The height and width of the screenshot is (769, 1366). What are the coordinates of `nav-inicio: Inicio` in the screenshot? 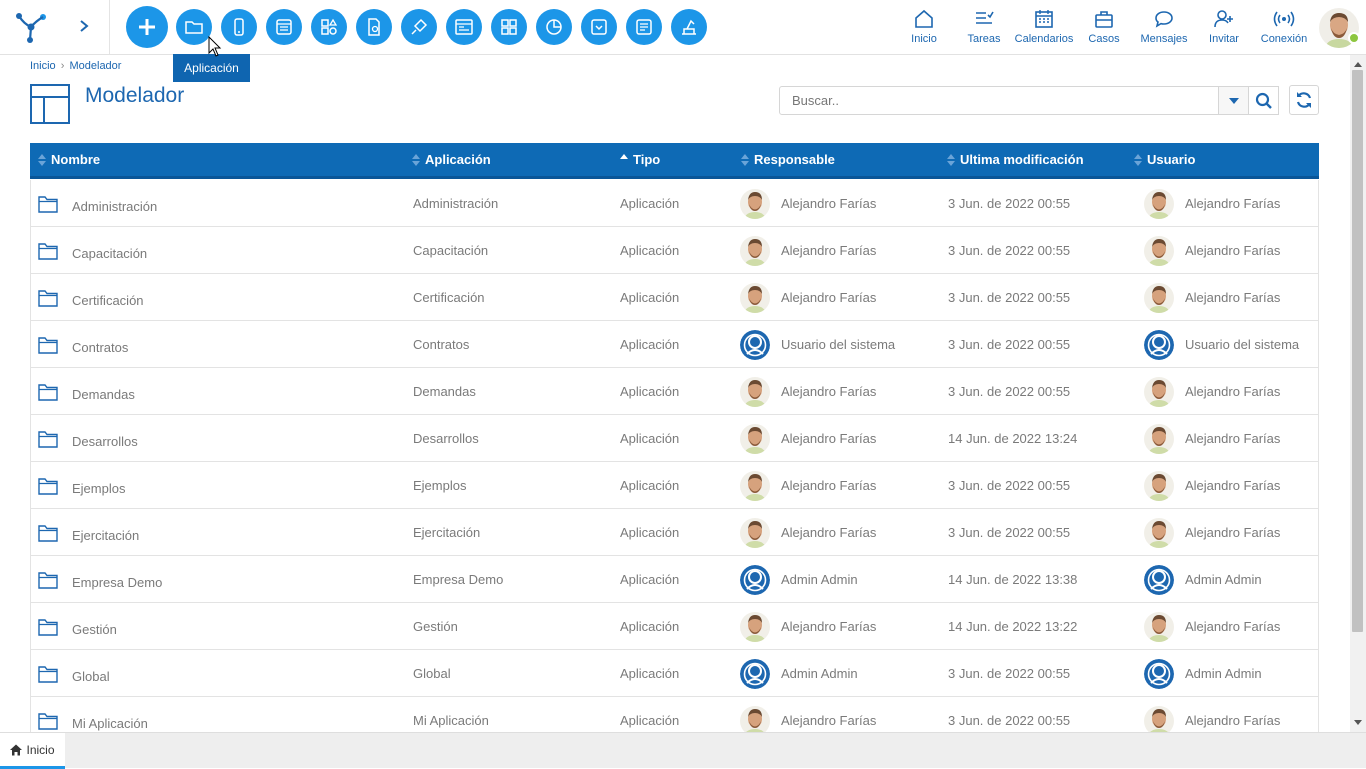 It's located at (924, 28).